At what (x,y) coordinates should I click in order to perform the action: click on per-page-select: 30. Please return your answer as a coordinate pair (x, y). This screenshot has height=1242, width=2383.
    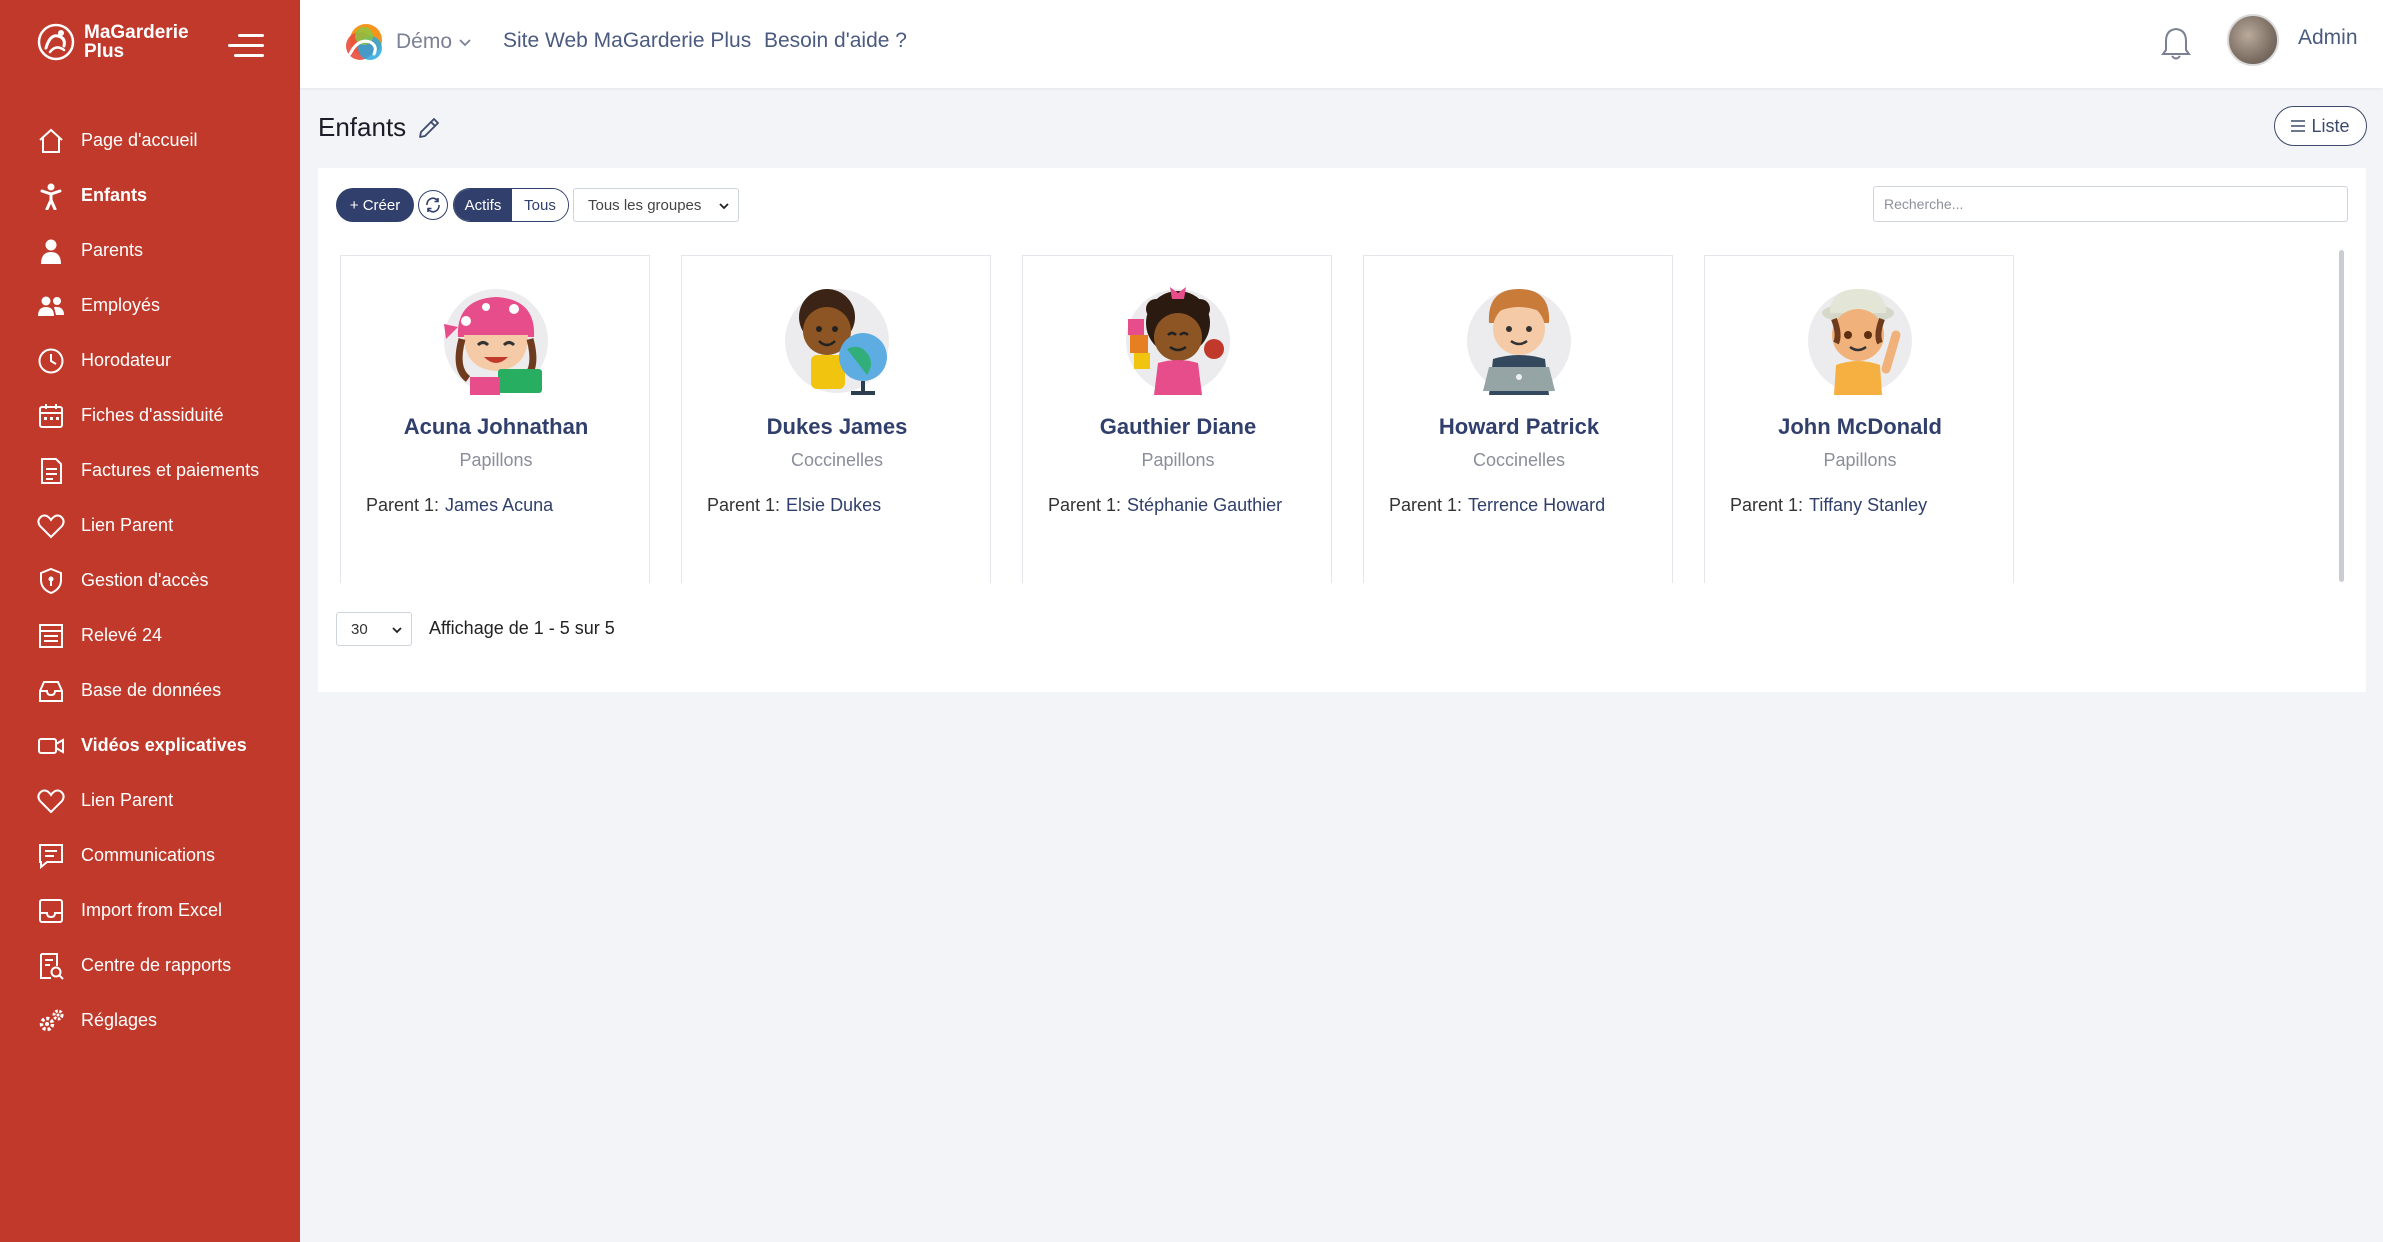
    Looking at the image, I should click on (374, 629).